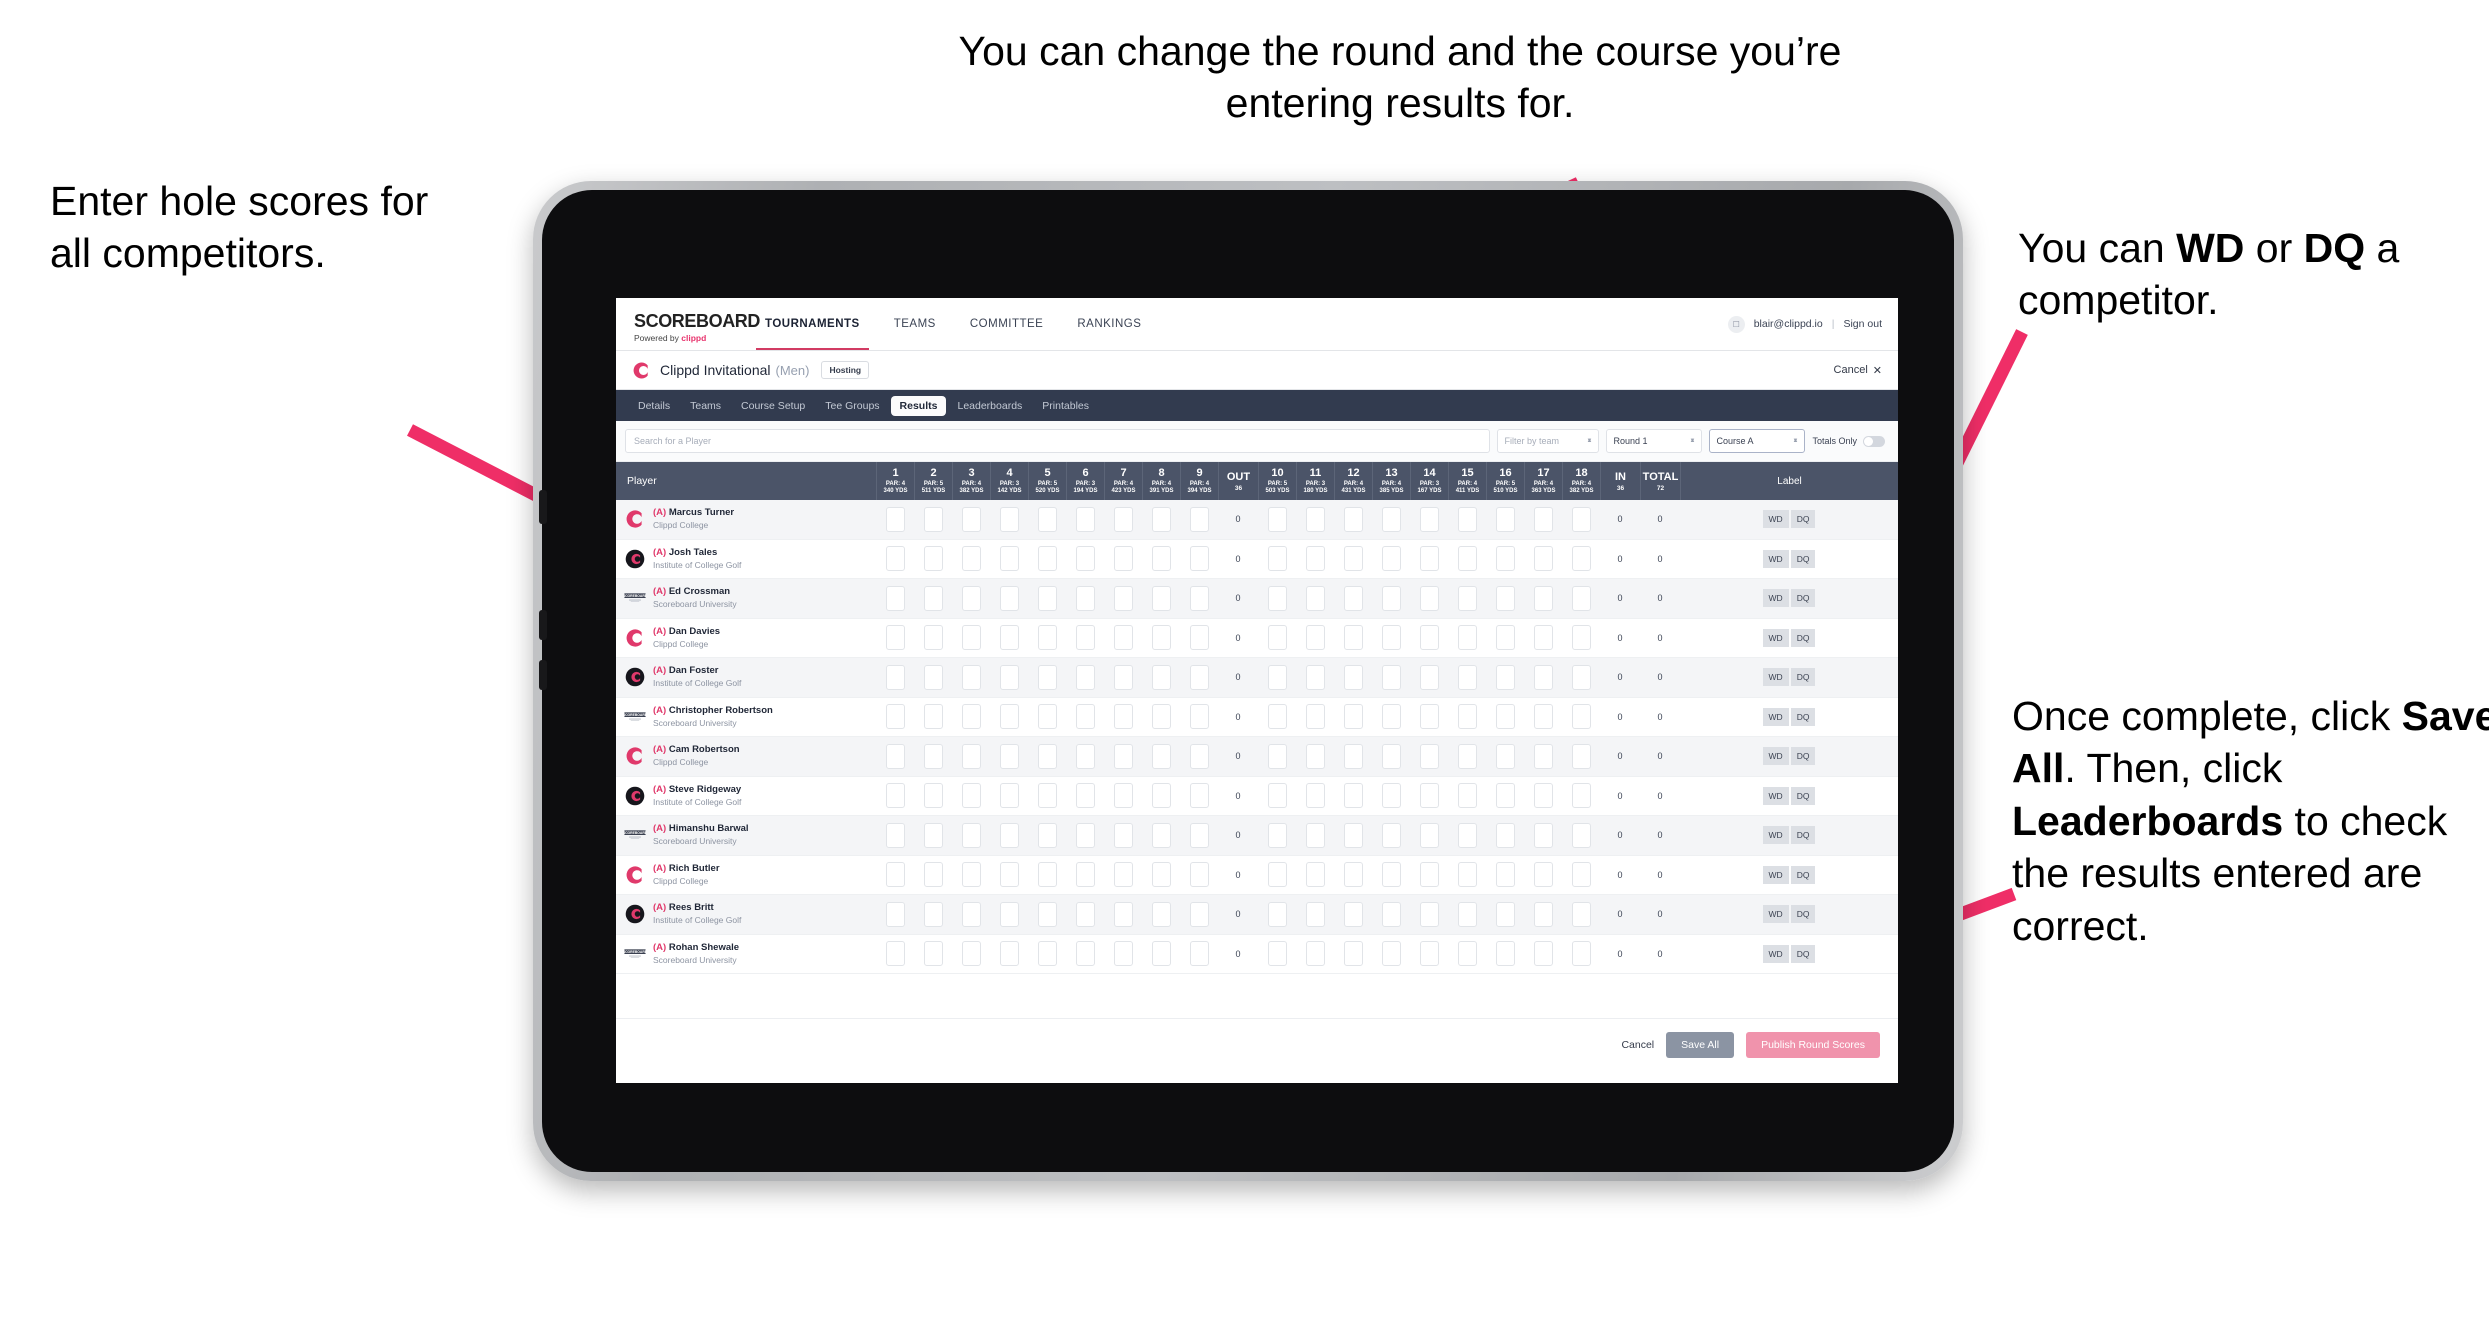 This screenshot has width=2489, height=1339. I want to click on wd-button: WD, so click(1775, 756).